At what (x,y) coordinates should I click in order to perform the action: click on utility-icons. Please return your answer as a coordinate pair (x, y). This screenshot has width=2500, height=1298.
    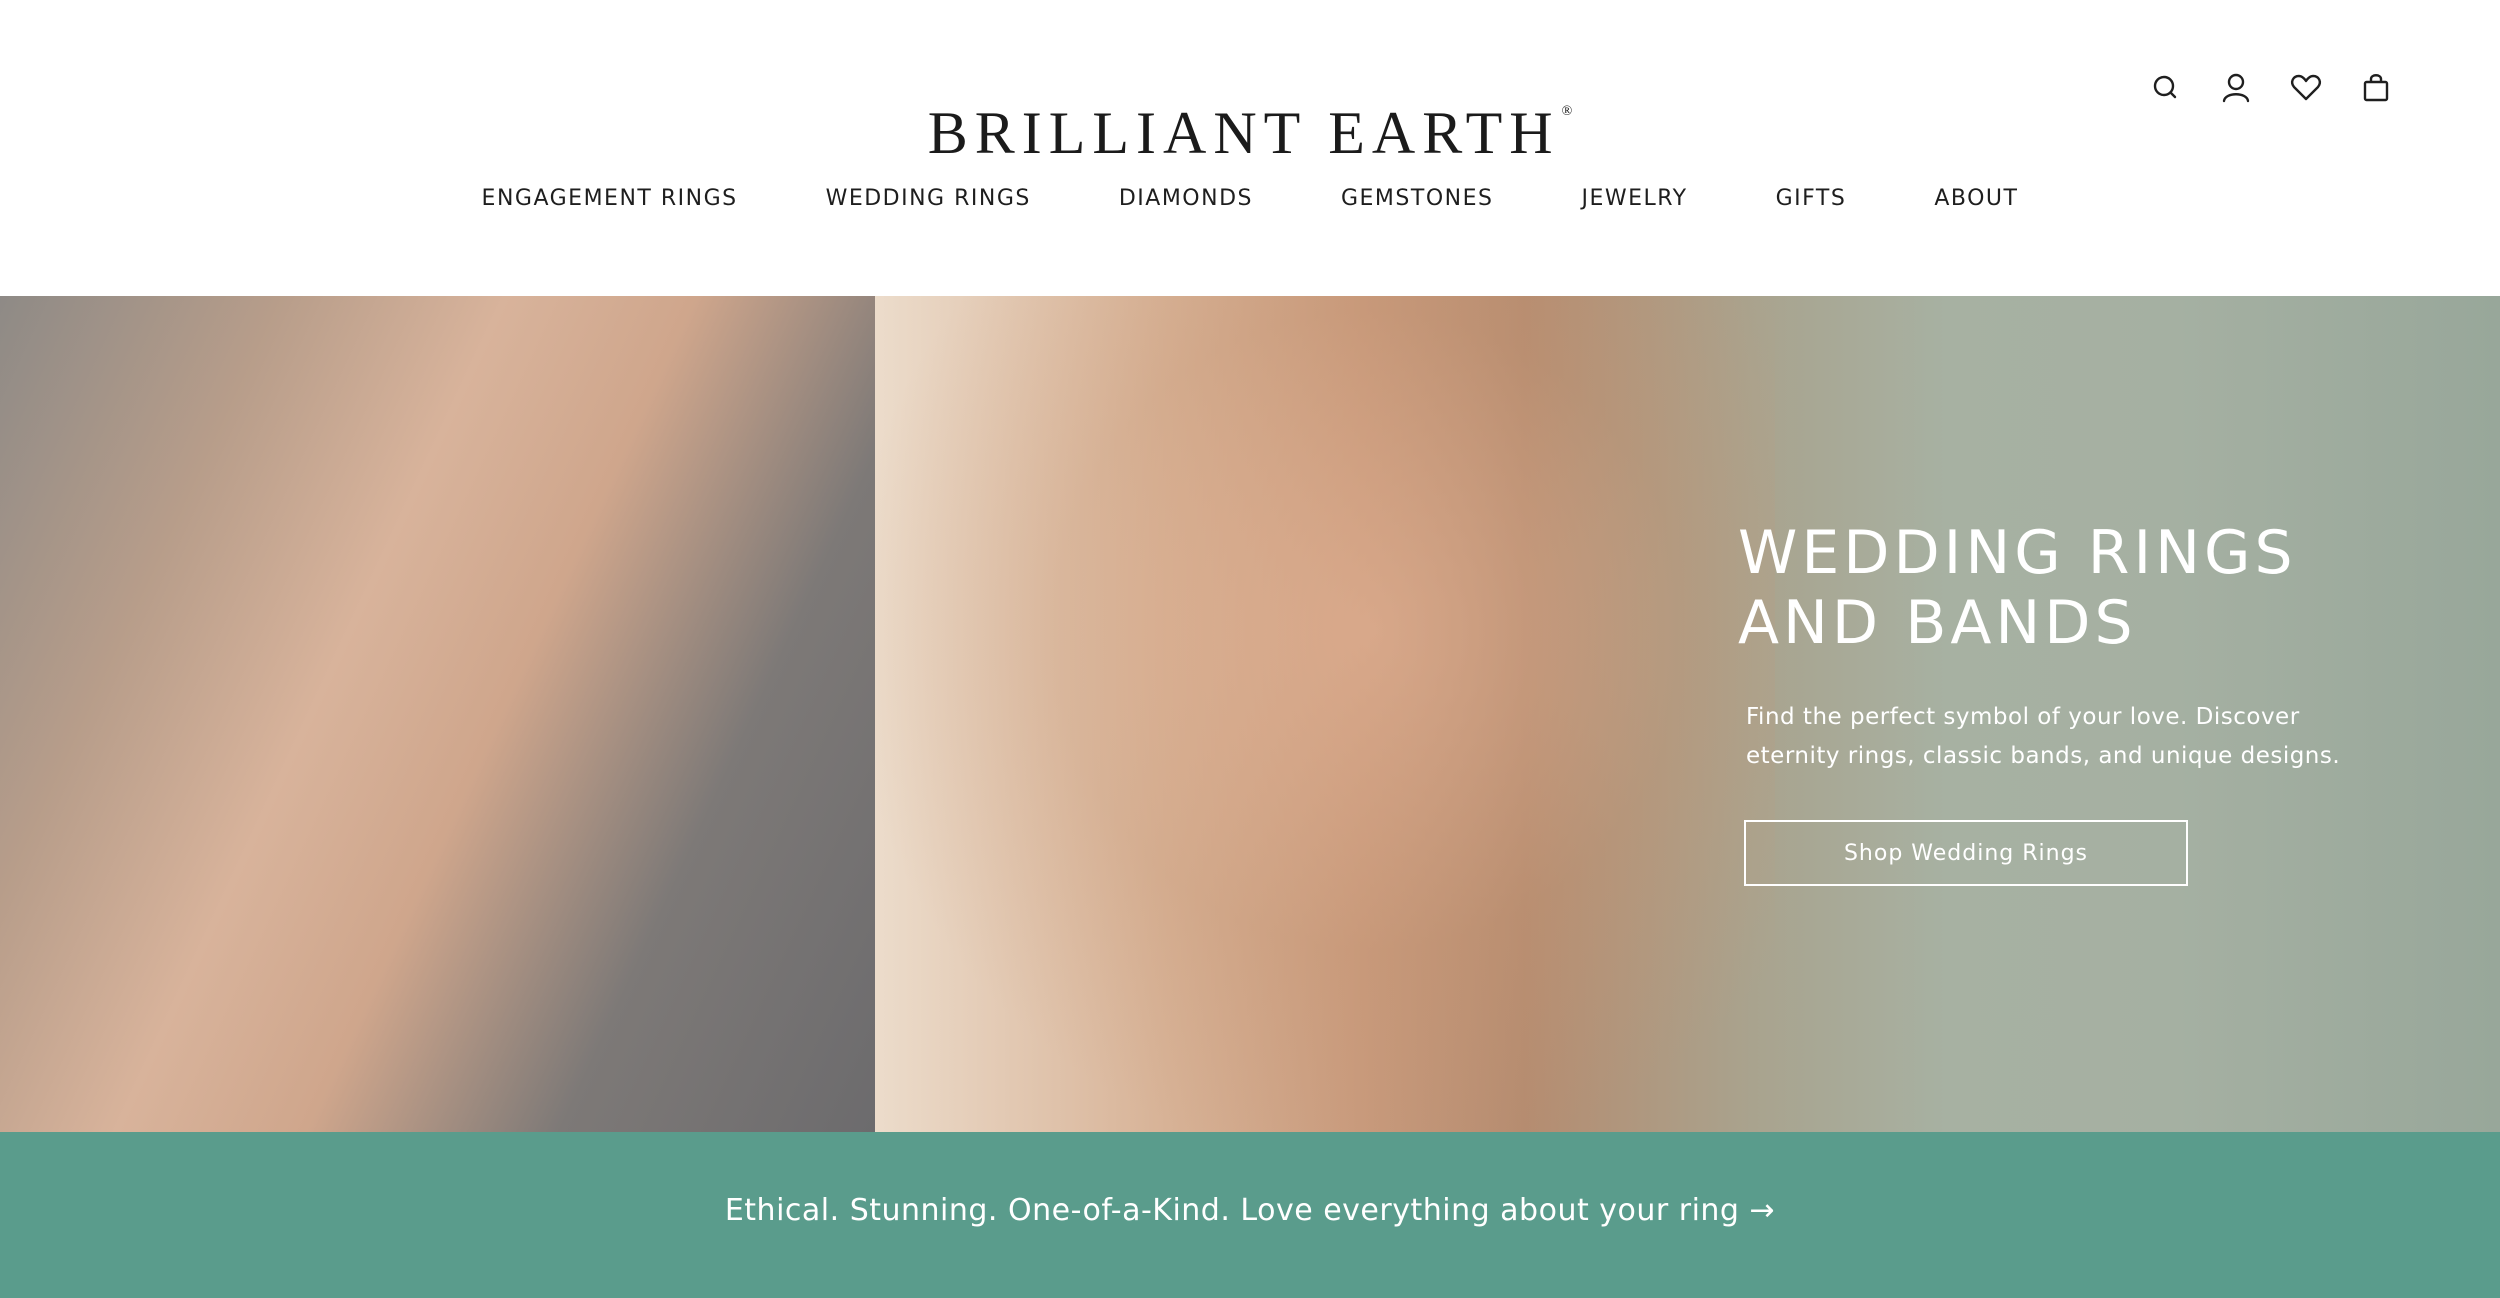
    Looking at the image, I should click on (1250, 88).